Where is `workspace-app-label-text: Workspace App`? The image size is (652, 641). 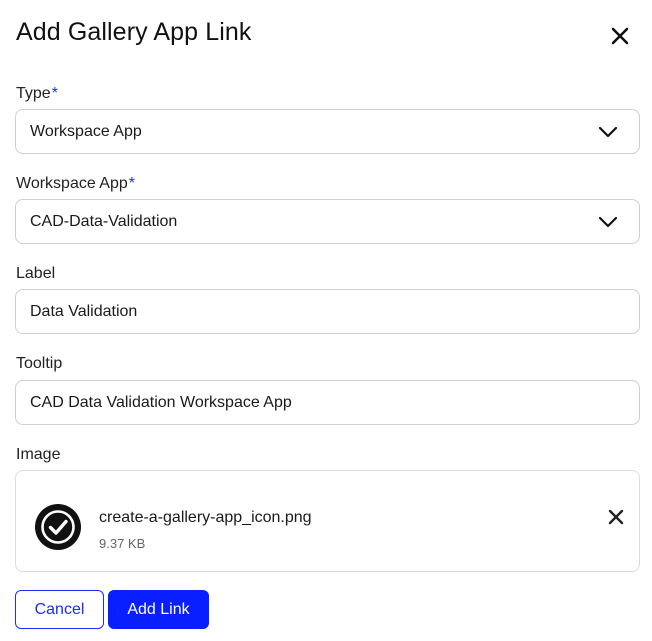
workspace-app-label-text: Workspace App is located at coordinates (72, 183).